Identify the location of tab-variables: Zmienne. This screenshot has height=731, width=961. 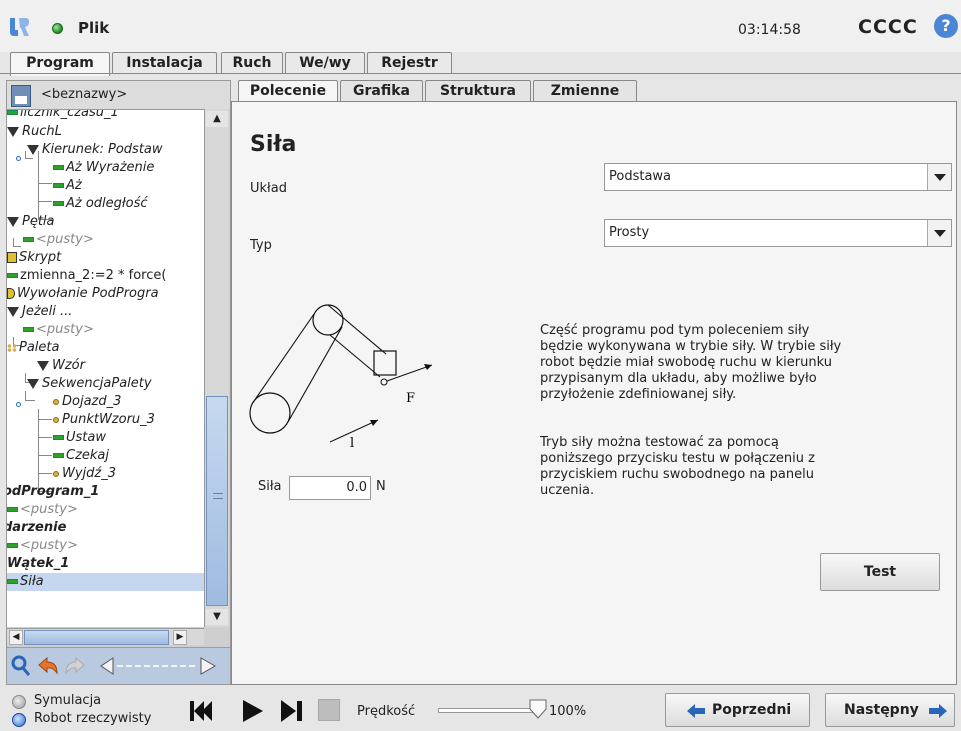
(585, 91).